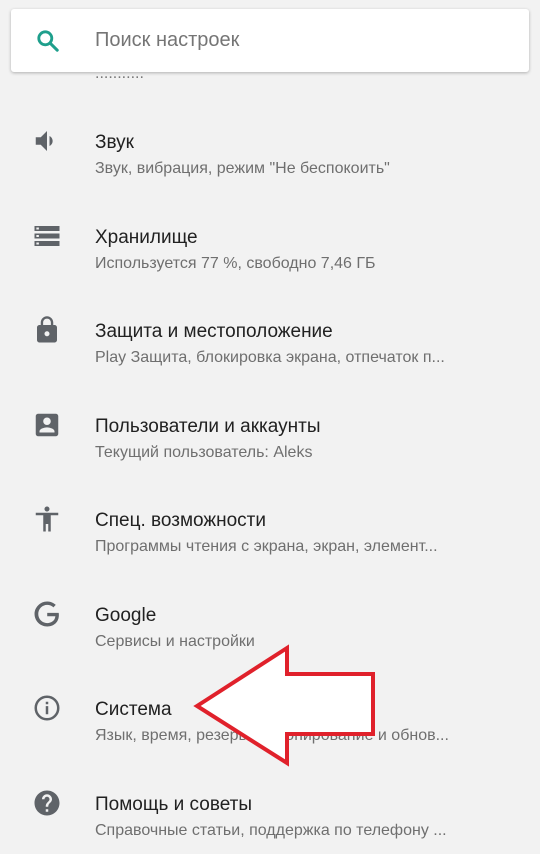  I want to click on settings-item-subtitle: Текущий пользователь: Aleks, so click(204, 452).